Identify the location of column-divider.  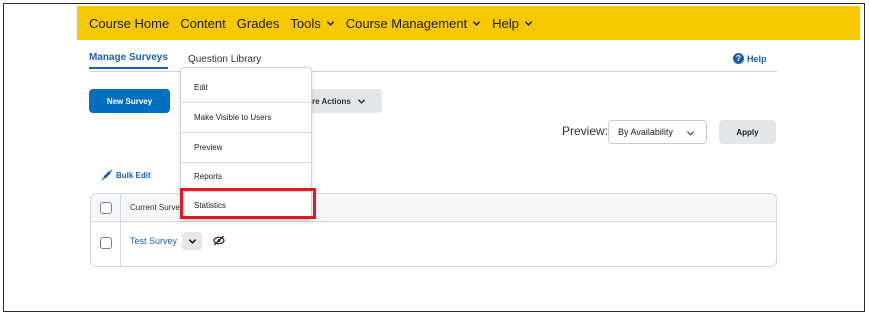
(120, 230).